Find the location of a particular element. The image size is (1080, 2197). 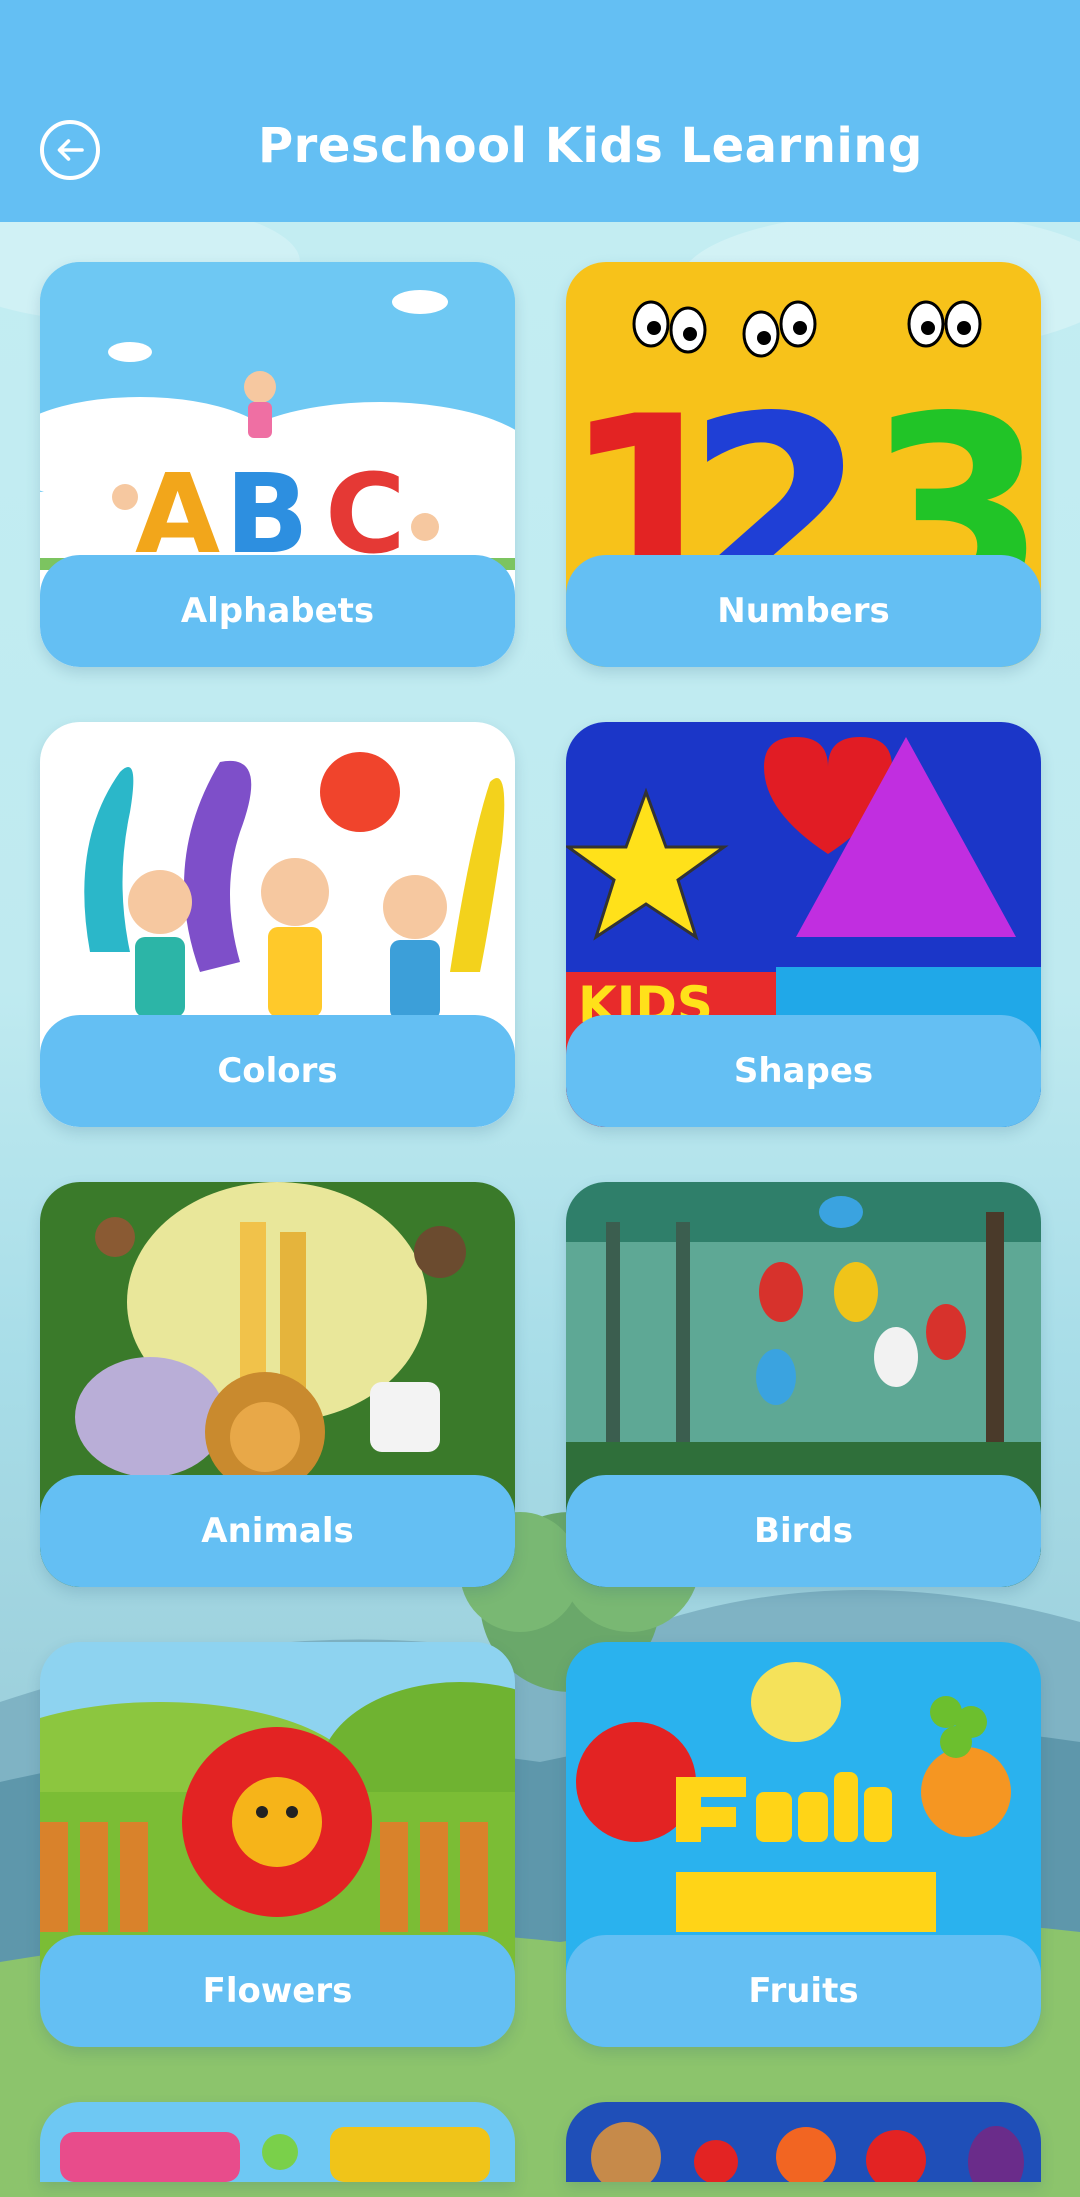

category-card-vegetables is located at coordinates (803, 2142).